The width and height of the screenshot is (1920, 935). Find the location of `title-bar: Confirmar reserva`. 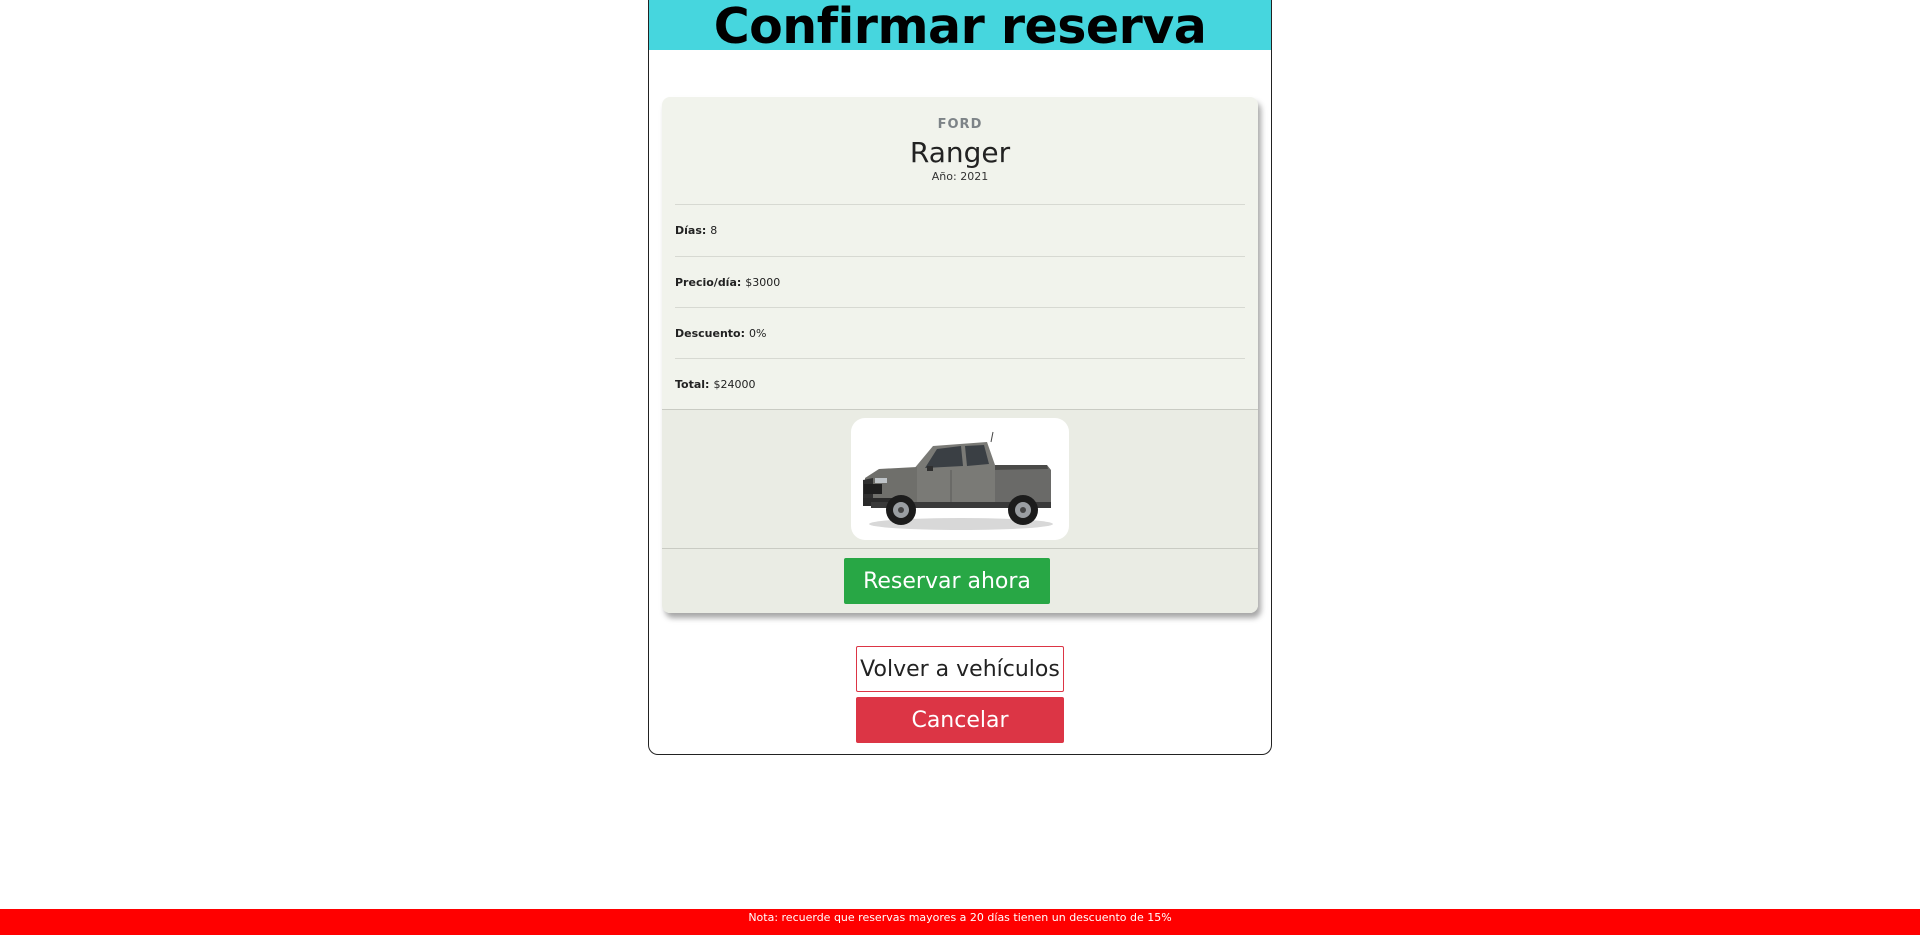

title-bar: Confirmar reserva is located at coordinates (960, 27).